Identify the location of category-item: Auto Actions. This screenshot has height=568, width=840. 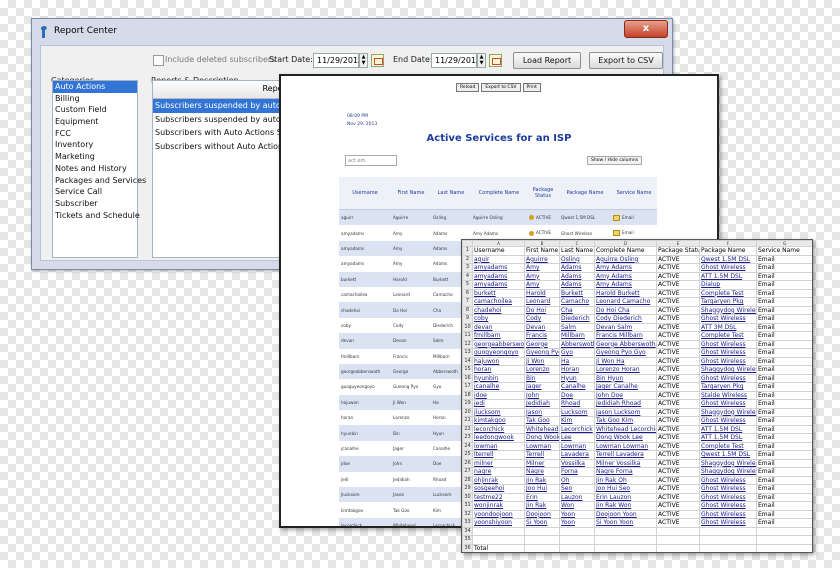
(95, 87).